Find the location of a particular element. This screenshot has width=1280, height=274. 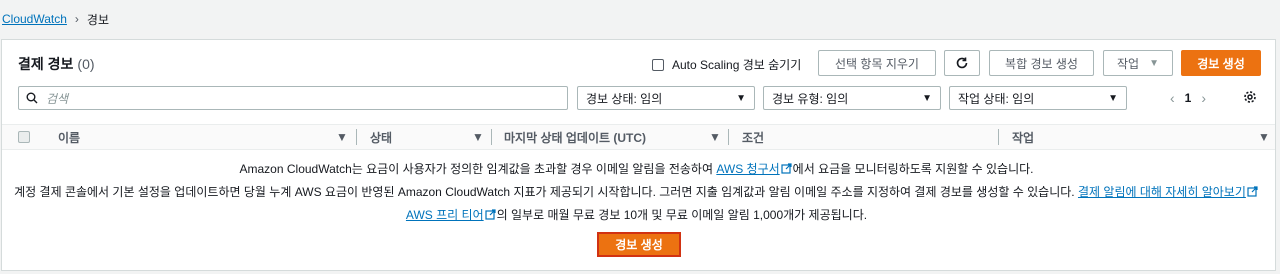

search-input: 검색 is located at coordinates (293, 98).